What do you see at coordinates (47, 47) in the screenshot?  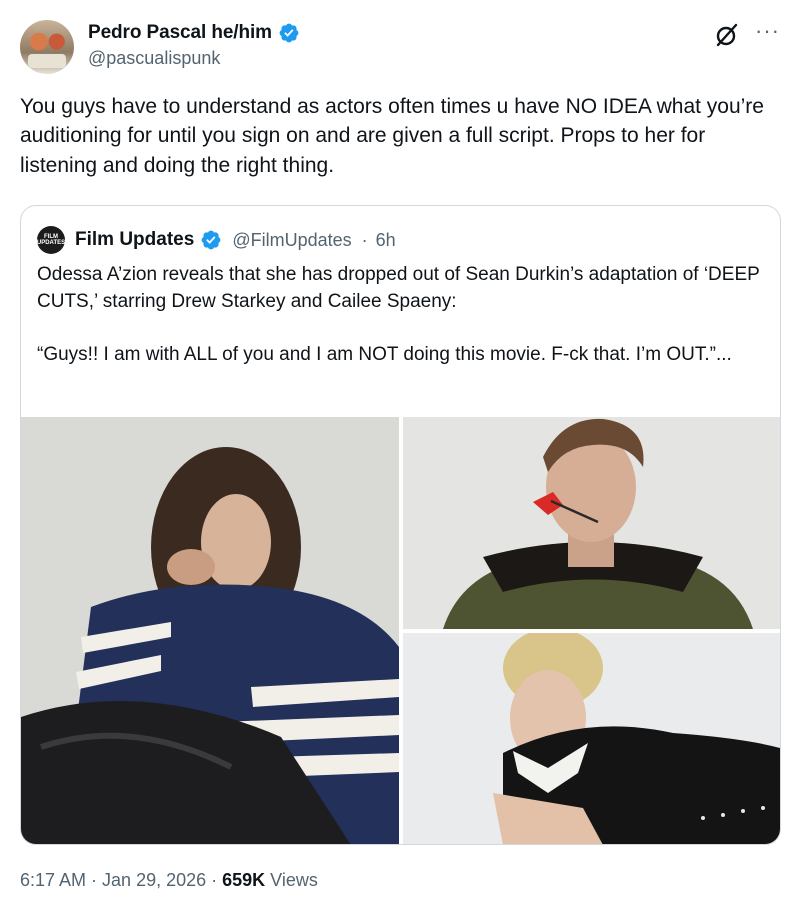 I see `author-avatar` at bounding box center [47, 47].